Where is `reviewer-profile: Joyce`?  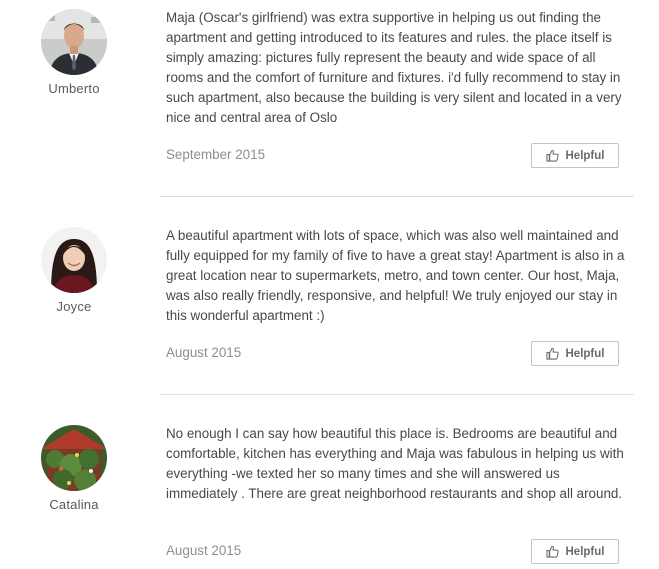 reviewer-profile: Joyce is located at coordinates (74, 270).